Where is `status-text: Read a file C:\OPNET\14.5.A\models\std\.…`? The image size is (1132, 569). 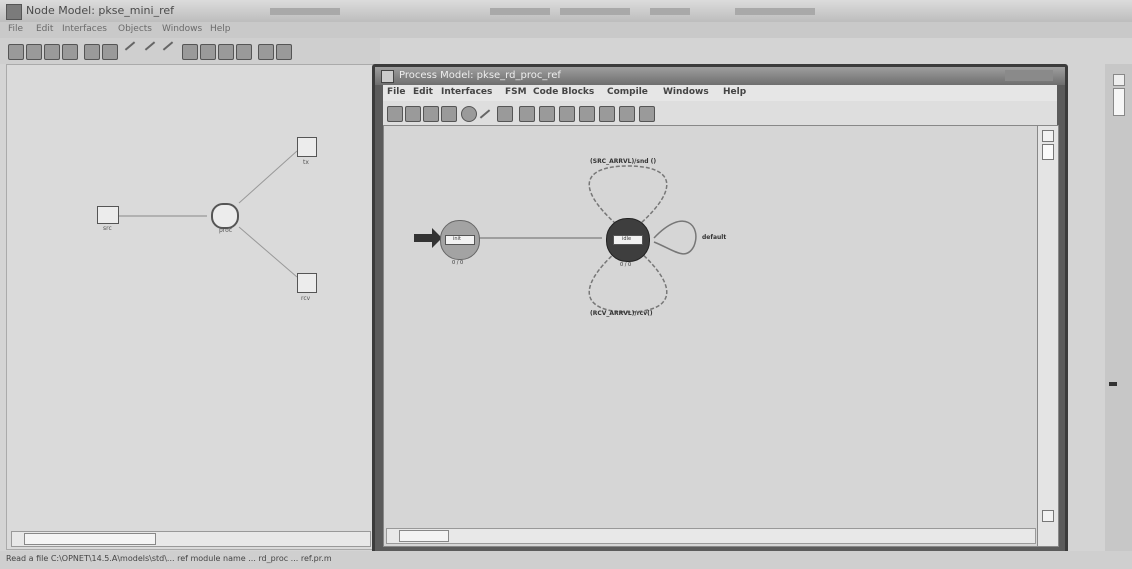 status-text: Read a file C:\OPNET\14.5.A\models\std\.… is located at coordinates (169, 558).